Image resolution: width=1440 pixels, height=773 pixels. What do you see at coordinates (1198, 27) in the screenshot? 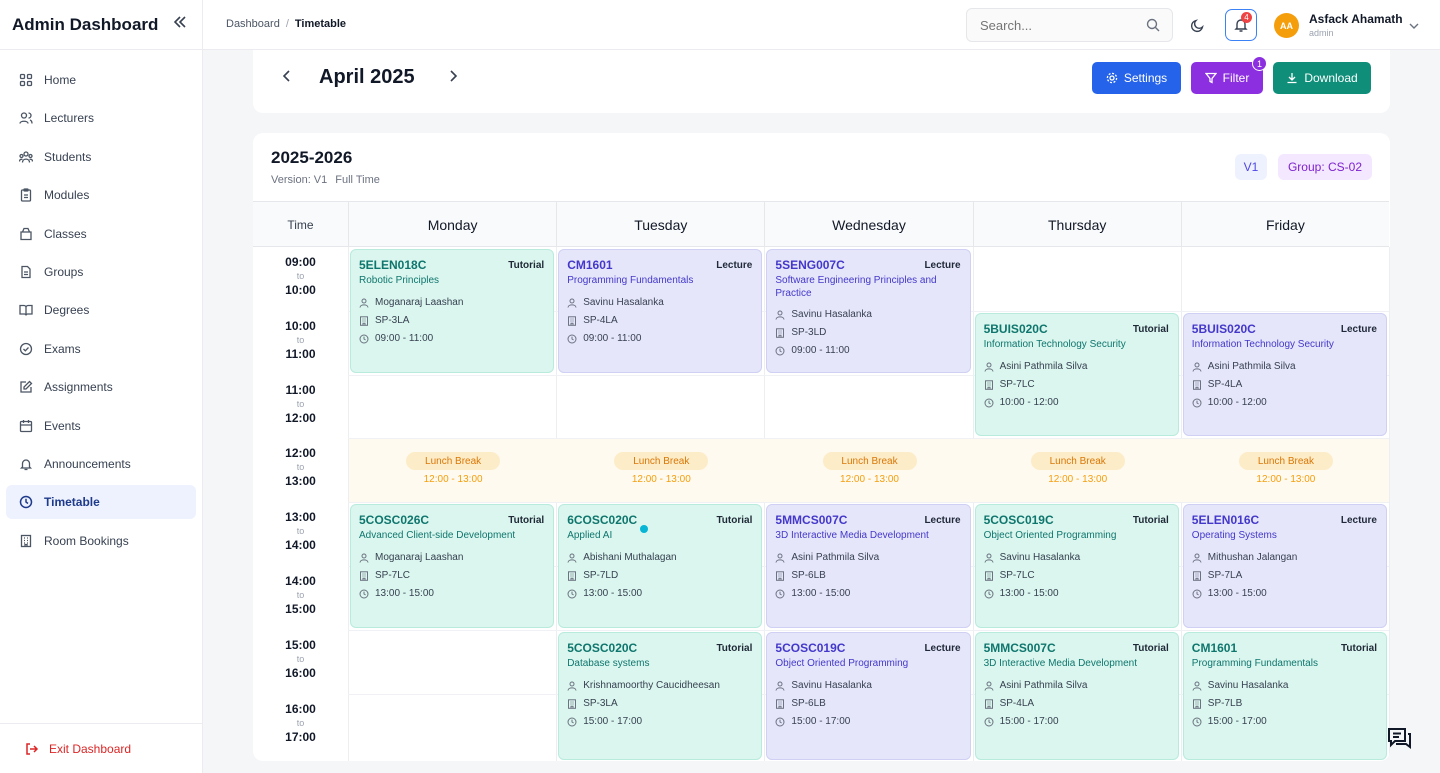
I see `dark-mode-icon` at bounding box center [1198, 27].